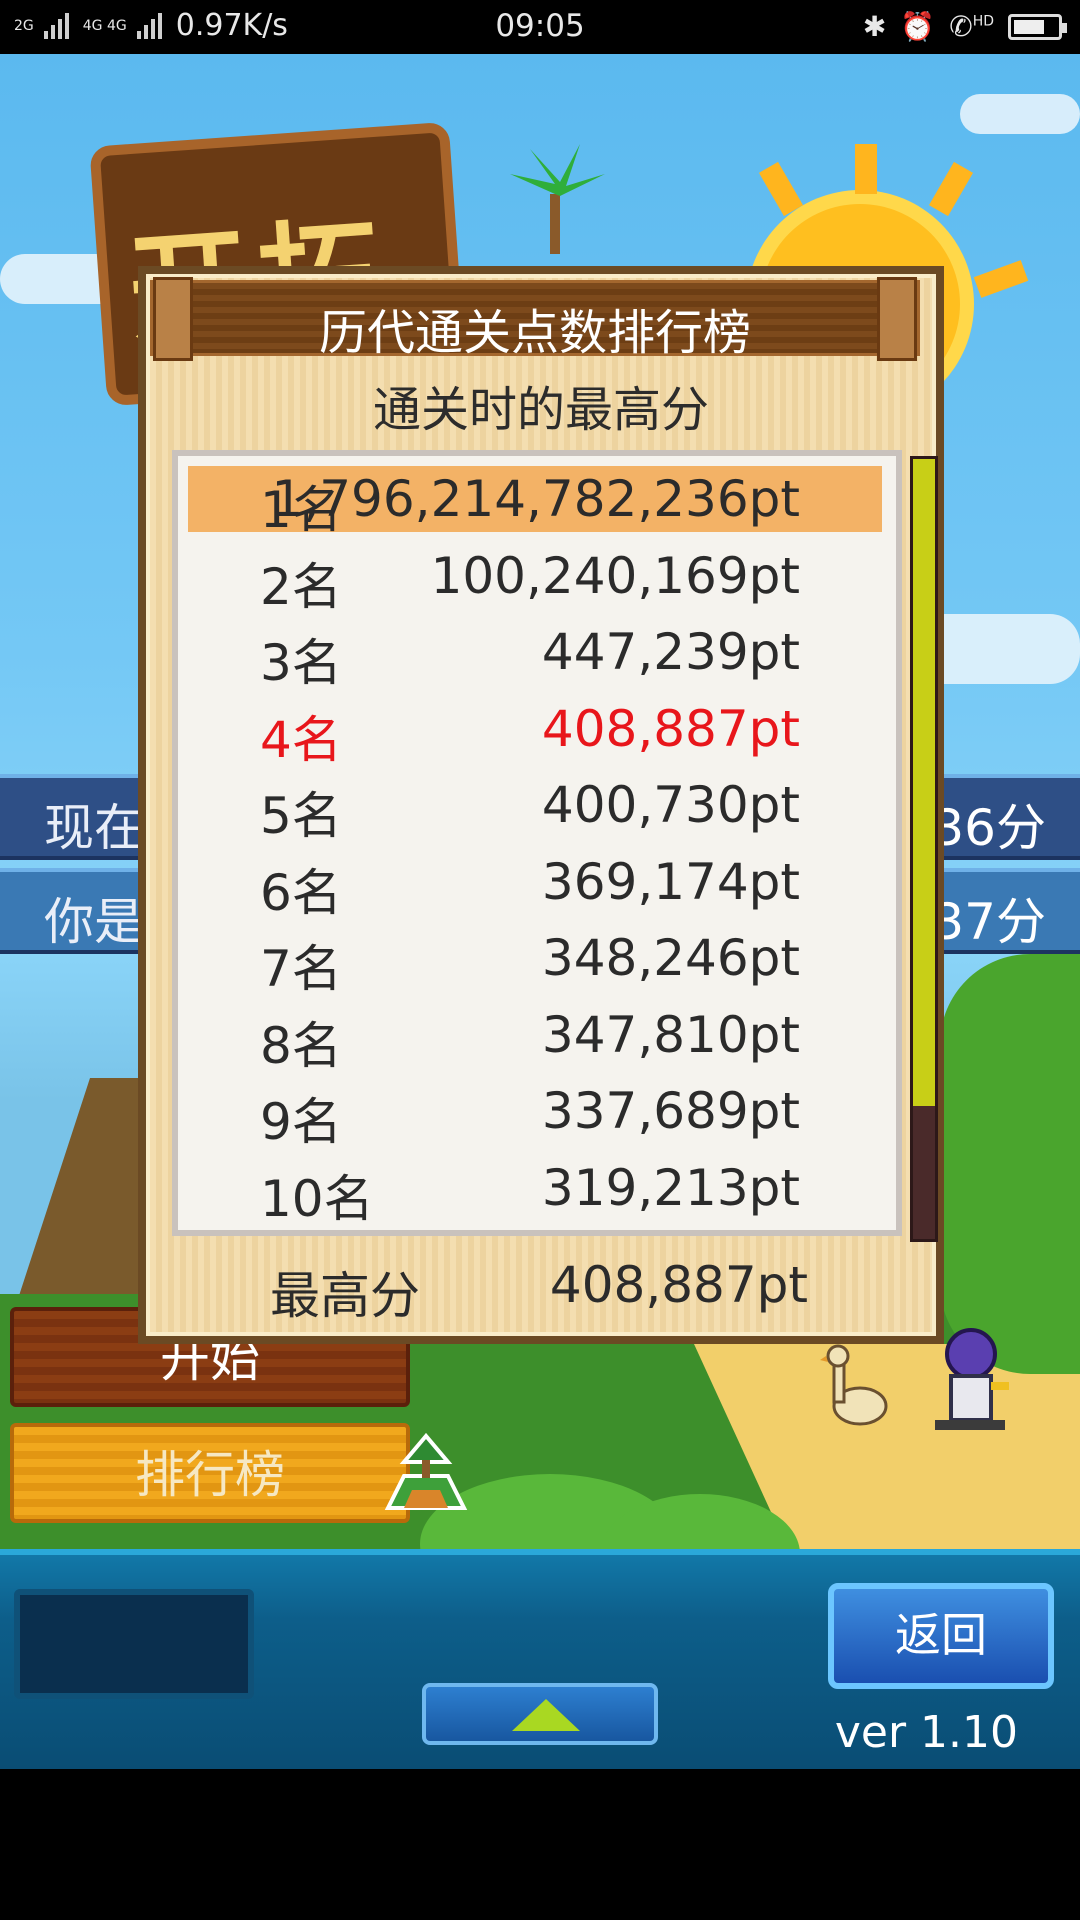 The height and width of the screenshot is (1920, 1080). I want to click on status-right: ✱ ⏰ ✆HD, so click(964, 26).